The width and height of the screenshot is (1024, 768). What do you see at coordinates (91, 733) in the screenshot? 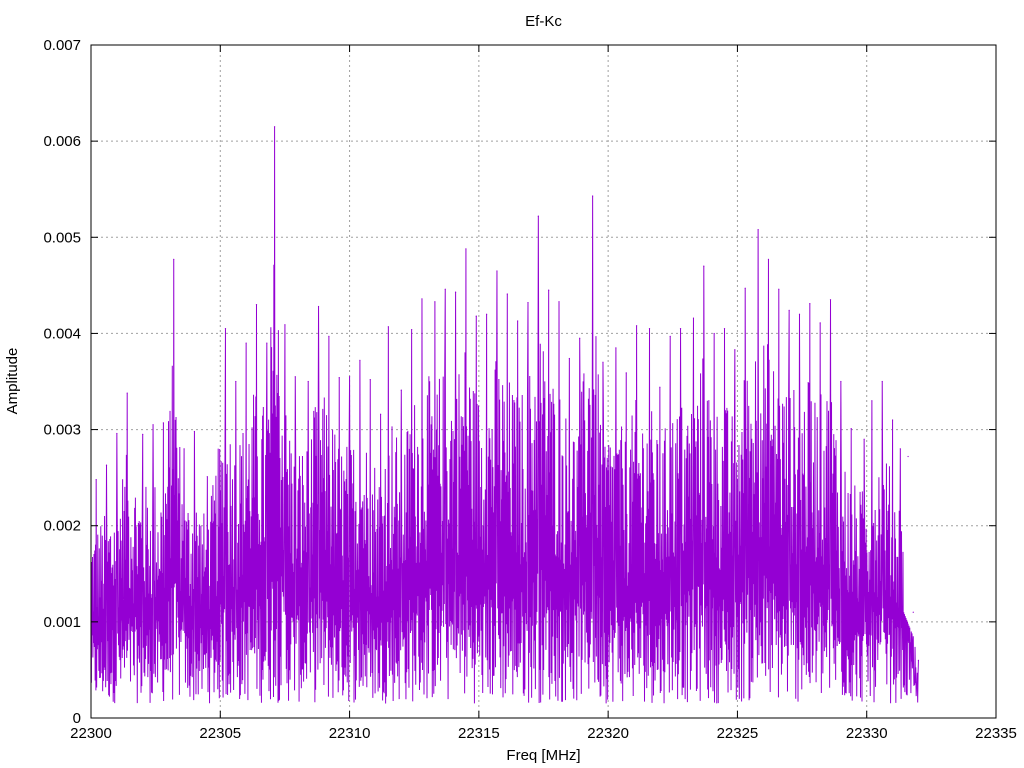
I see `x-tick-label: 22300` at bounding box center [91, 733].